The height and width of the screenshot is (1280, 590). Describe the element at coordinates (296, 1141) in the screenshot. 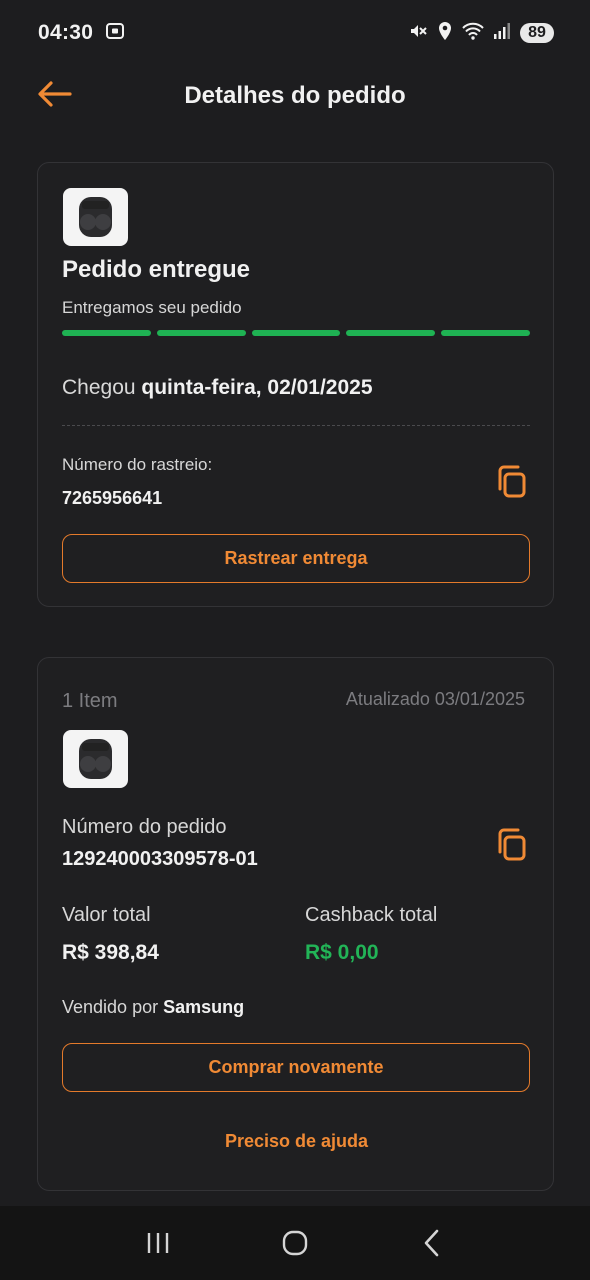

I see `help-link: Preciso de ajuda` at that location.